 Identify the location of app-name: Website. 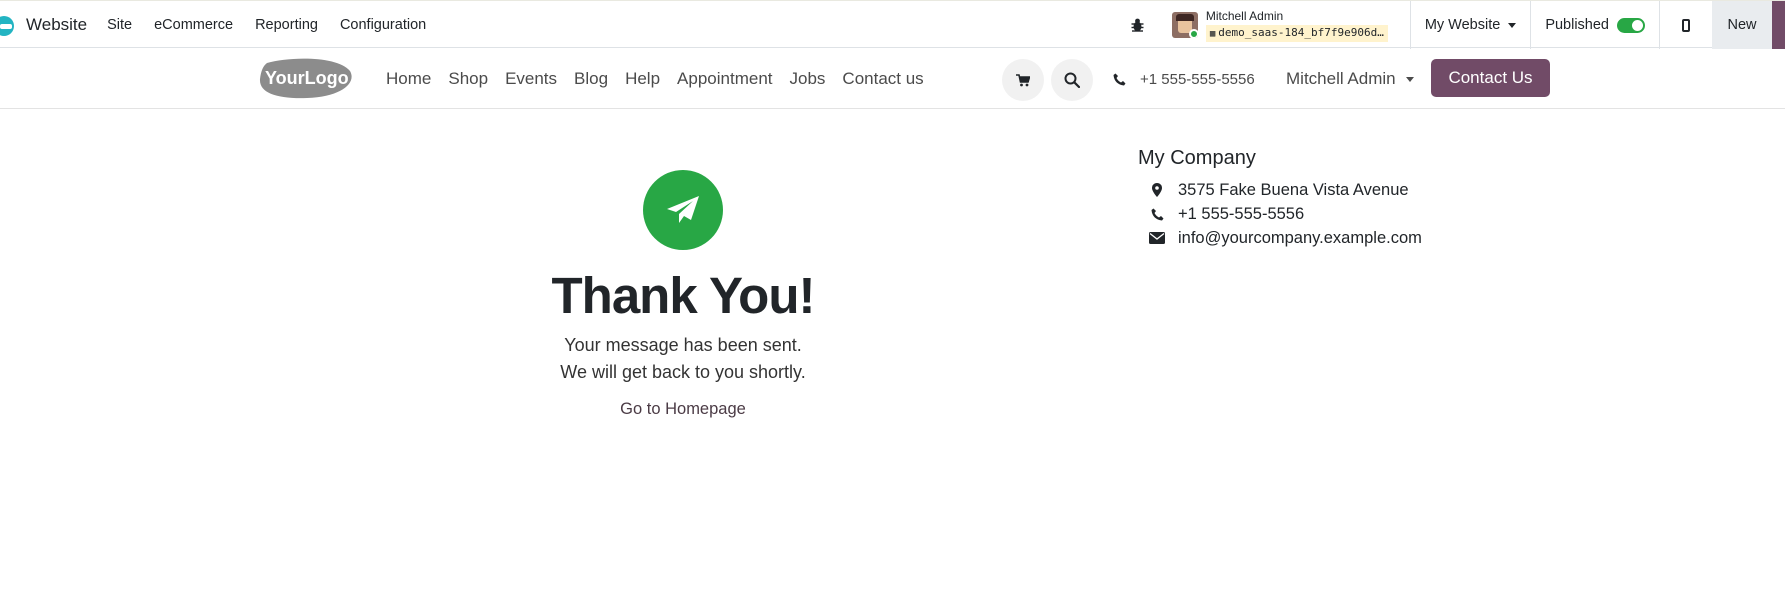
(56, 25).